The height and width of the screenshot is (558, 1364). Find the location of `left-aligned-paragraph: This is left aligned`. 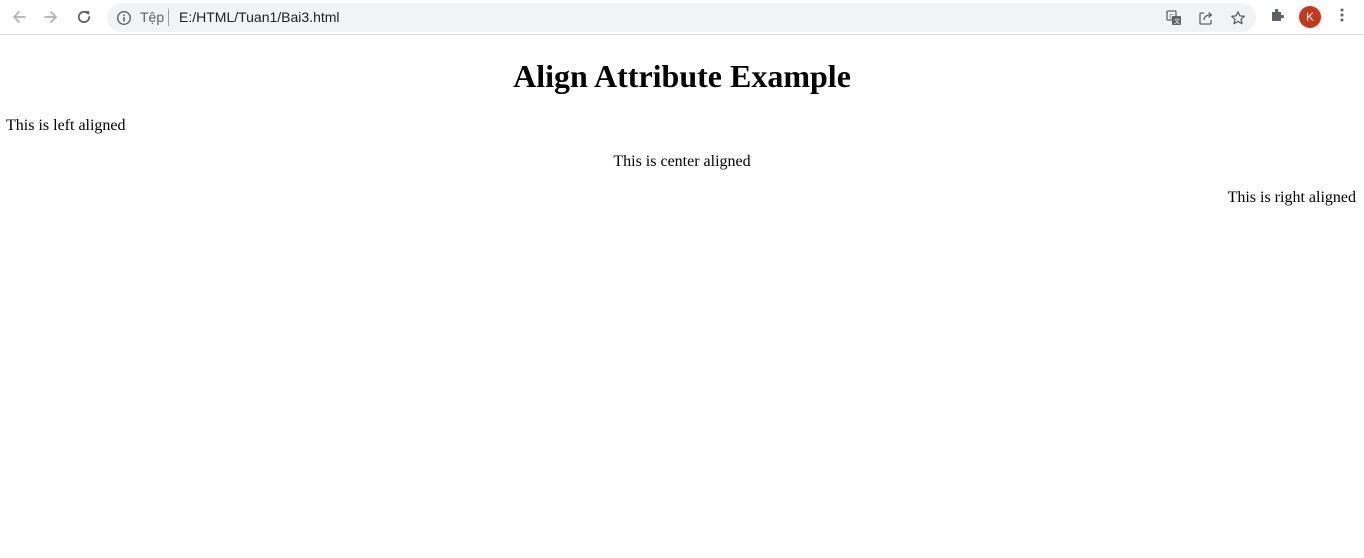

left-aligned-paragraph: This is left aligned is located at coordinates (66, 125).